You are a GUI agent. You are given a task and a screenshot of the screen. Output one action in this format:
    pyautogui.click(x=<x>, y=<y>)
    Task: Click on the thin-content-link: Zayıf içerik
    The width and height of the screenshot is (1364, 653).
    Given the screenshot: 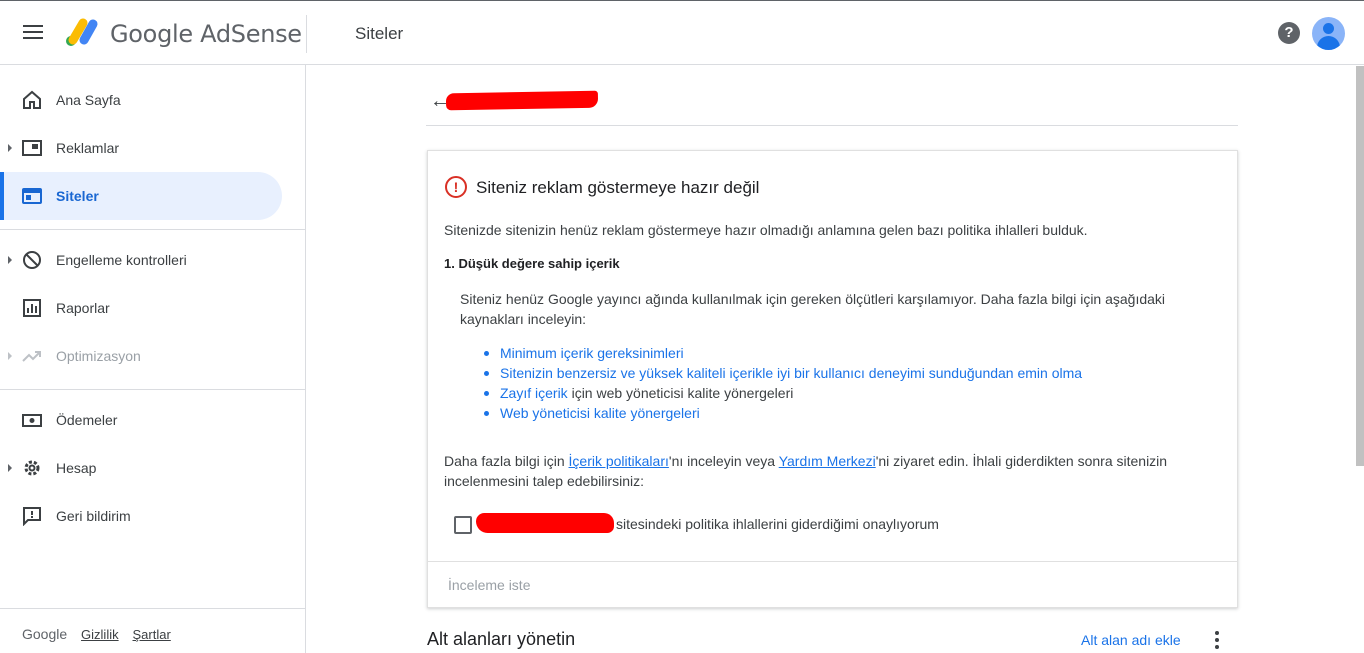 What is the action you would take?
    pyautogui.click(x=534, y=393)
    